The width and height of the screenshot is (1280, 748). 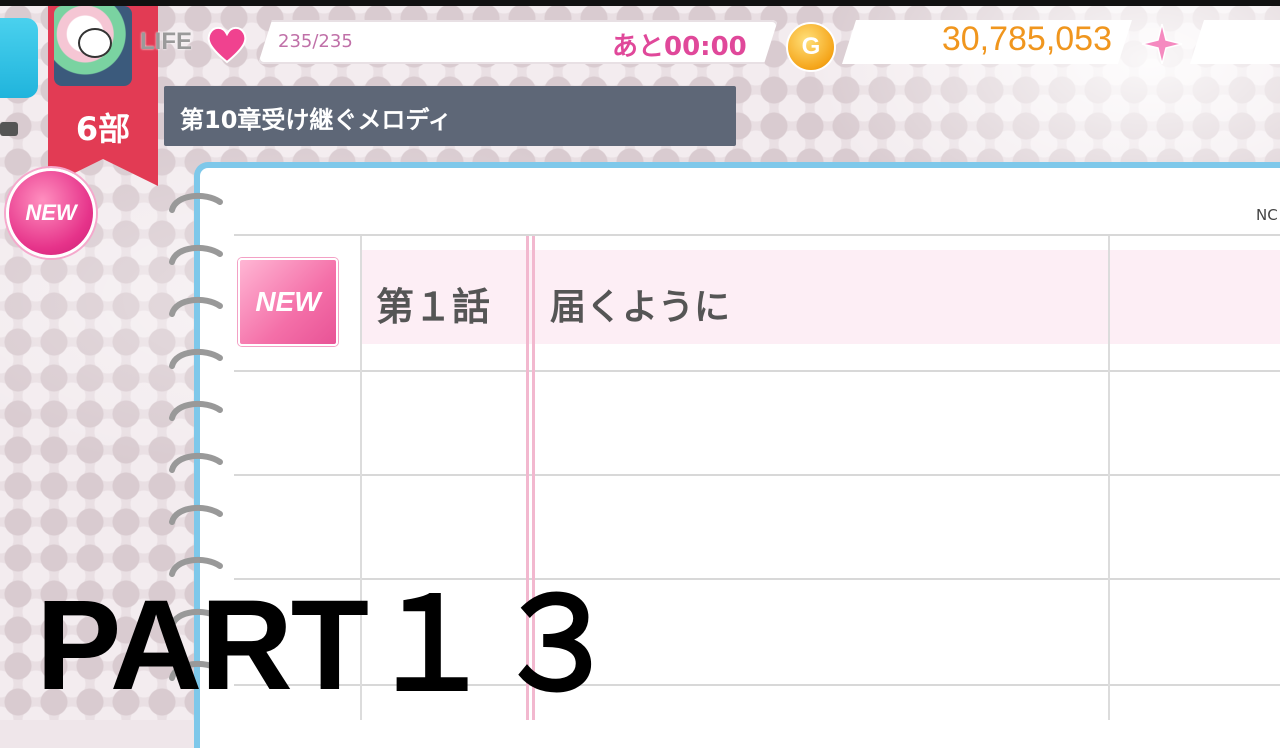 I want to click on new-circle-badge: NEW, so click(x=51, y=213).